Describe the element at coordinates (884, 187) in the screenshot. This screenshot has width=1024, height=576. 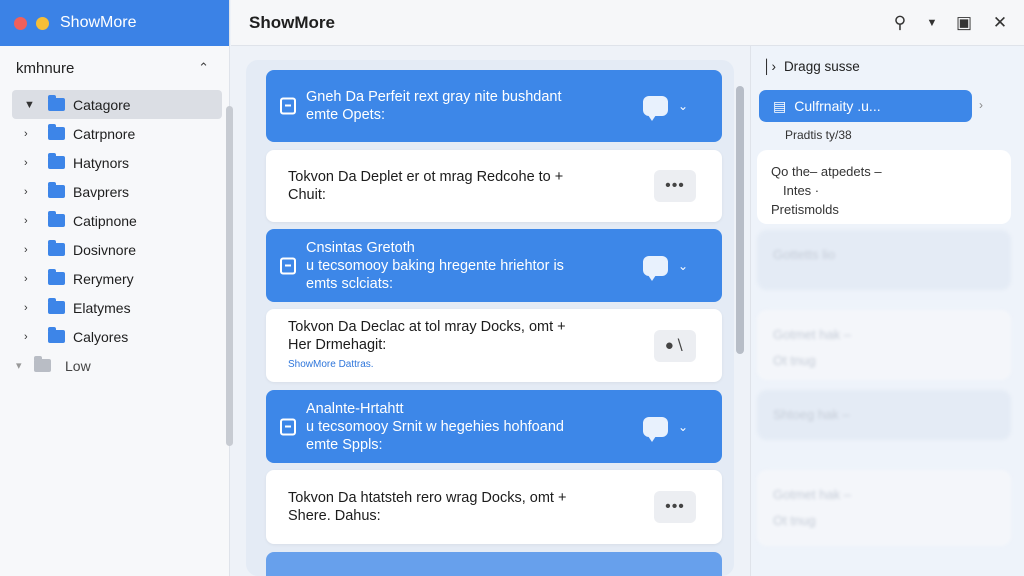
I see `panel-card: Qo the– atpedets – Intes · Pretismolds` at that location.